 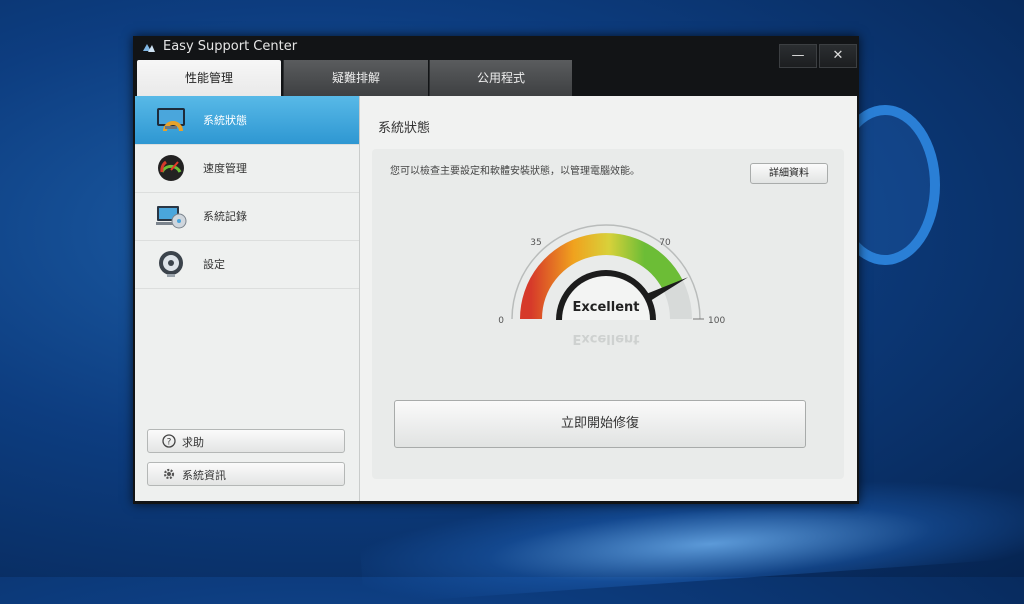 I want to click on sidebar-item-settings: 設定, so click(x=247, y=264).